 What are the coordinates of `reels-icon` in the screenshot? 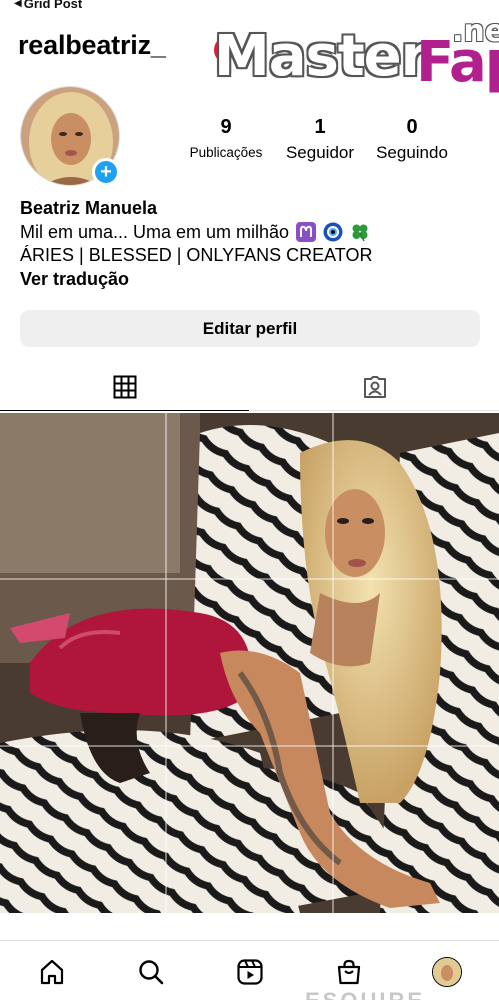 It's located at (250, 972).